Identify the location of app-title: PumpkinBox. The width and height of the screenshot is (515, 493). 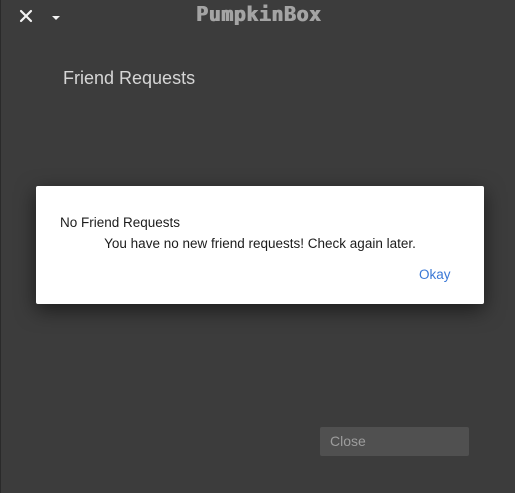
(258, 14).